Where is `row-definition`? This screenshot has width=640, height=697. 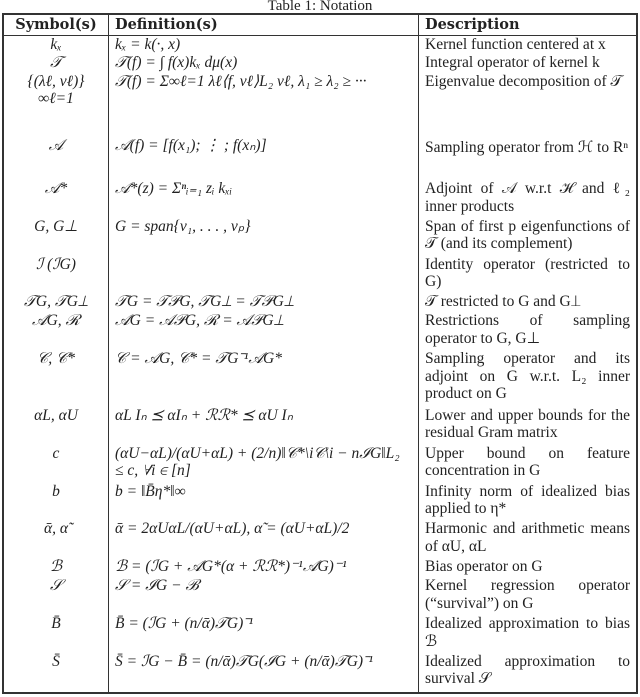
row-definition is located at coordinates (263, 274).